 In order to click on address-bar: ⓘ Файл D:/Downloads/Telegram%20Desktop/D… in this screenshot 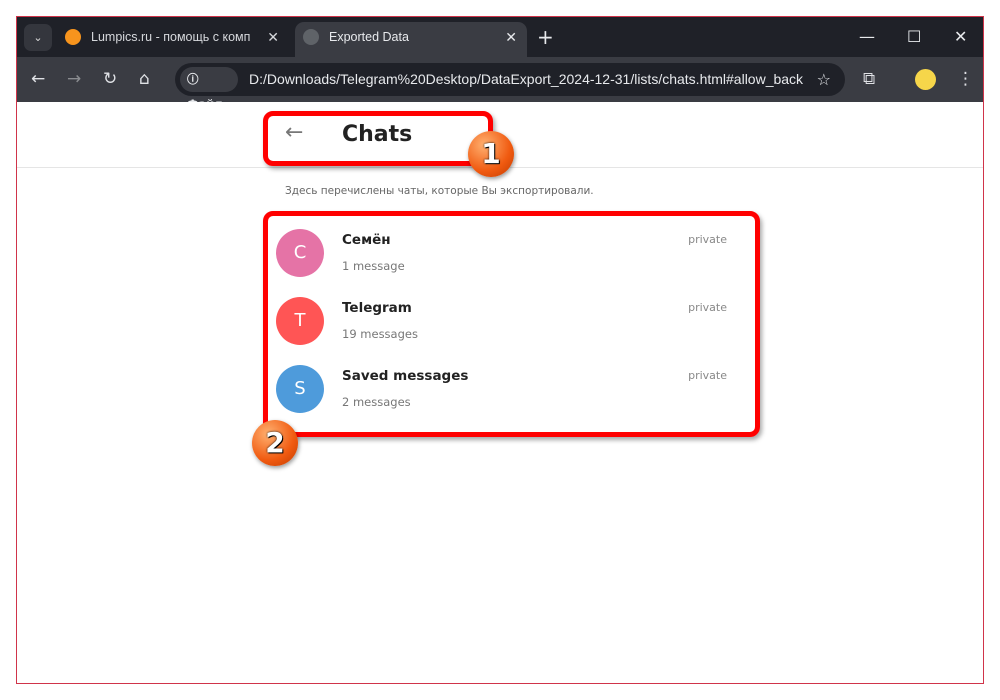, I will do `click(510, 87)`.